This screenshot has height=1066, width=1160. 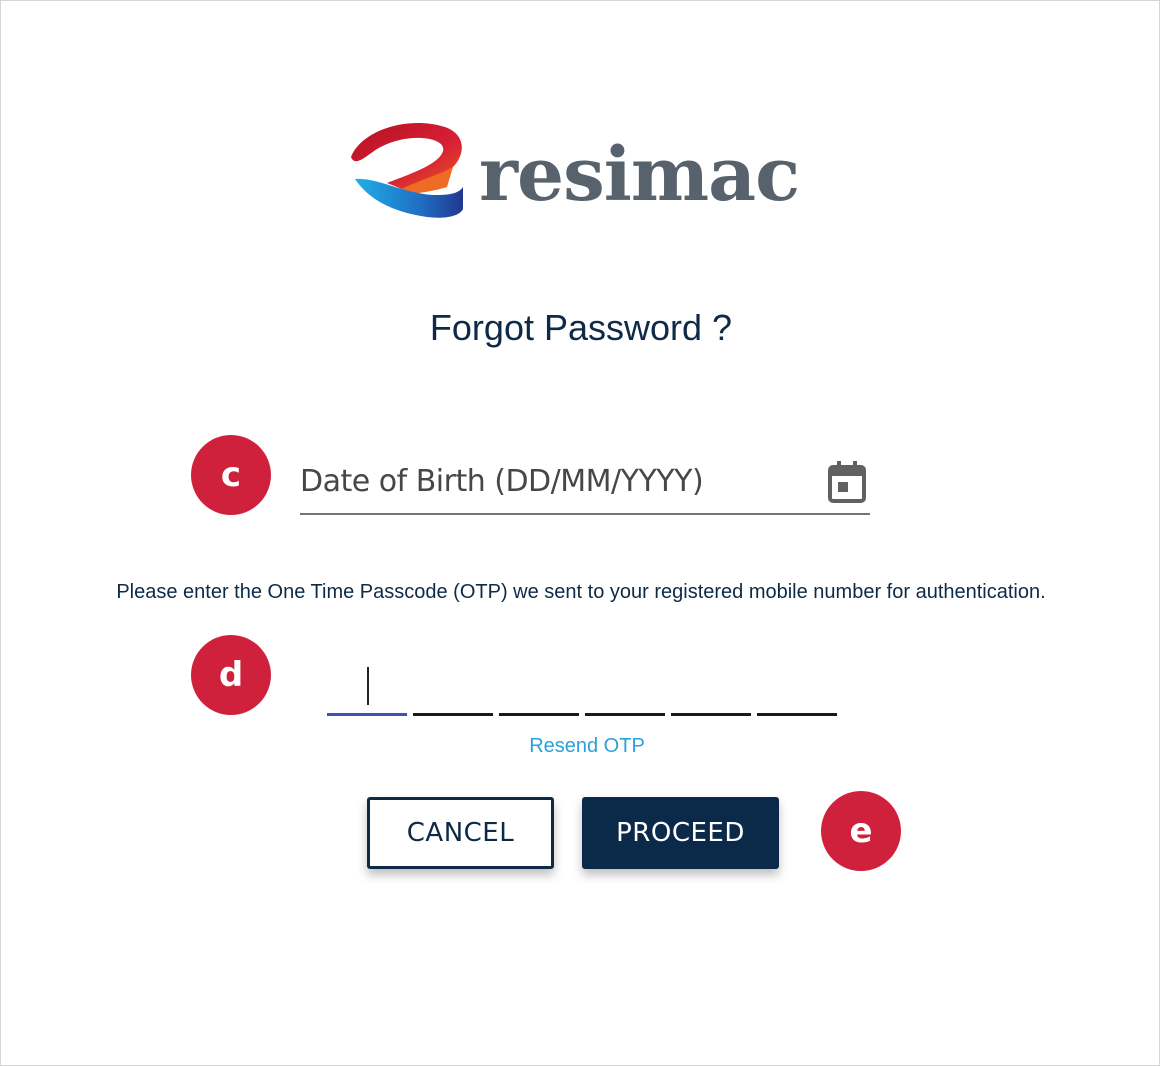 I want to click on brand-name: resimac, so click(x=639, y=175).